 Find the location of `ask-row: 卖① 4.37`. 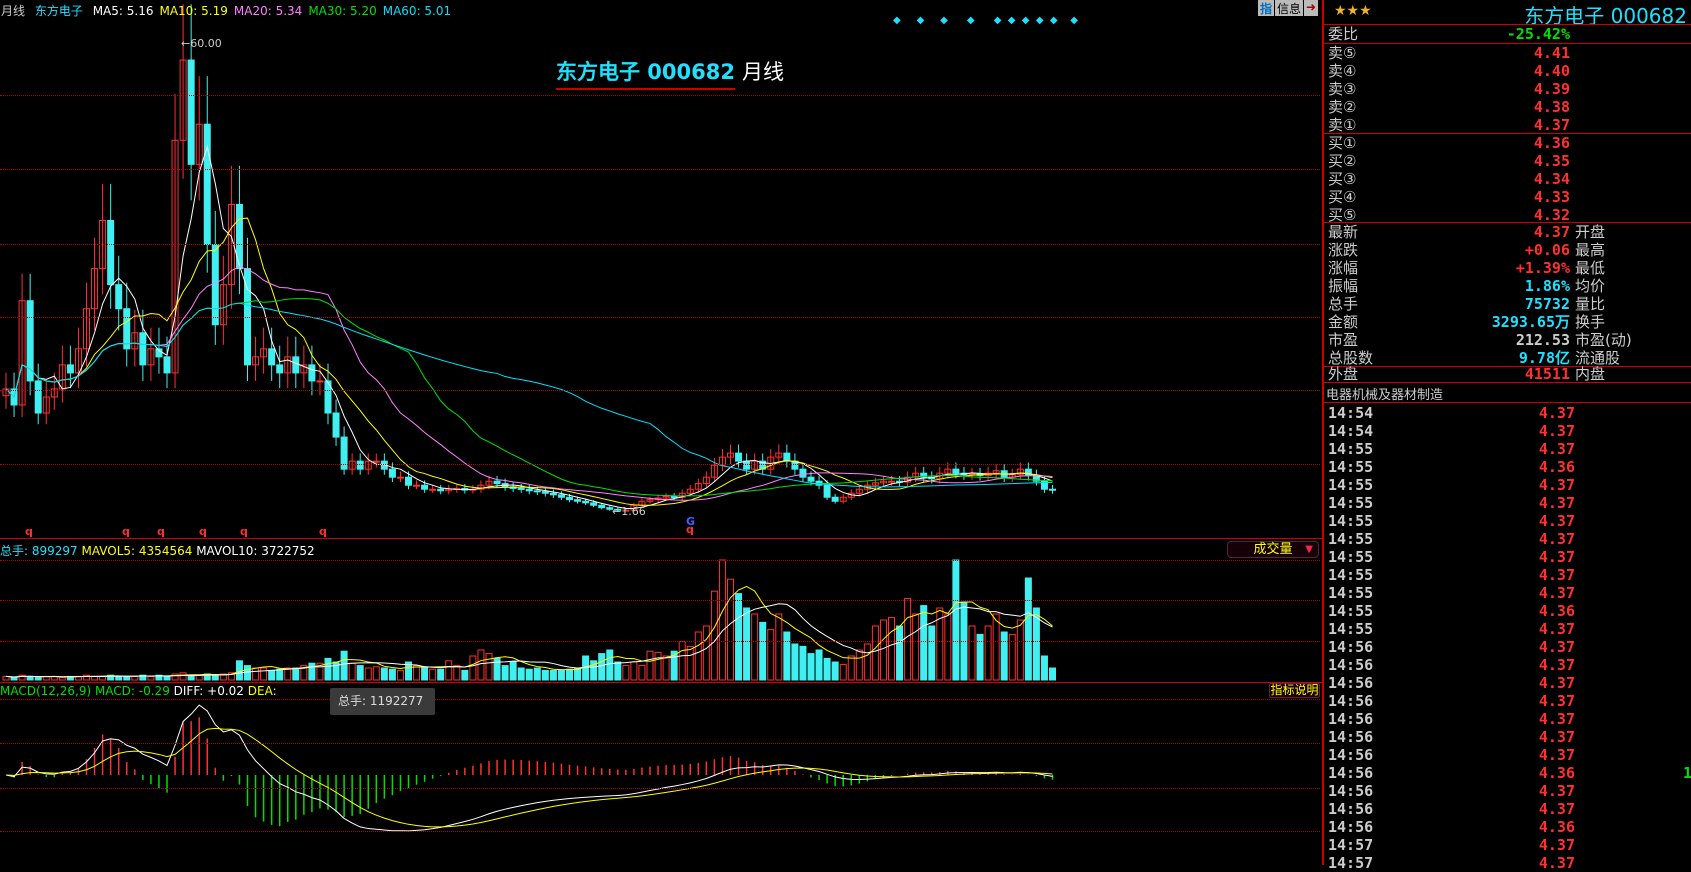

ask-row: 卖① 4.37 is located at coordinates (1509, 125).